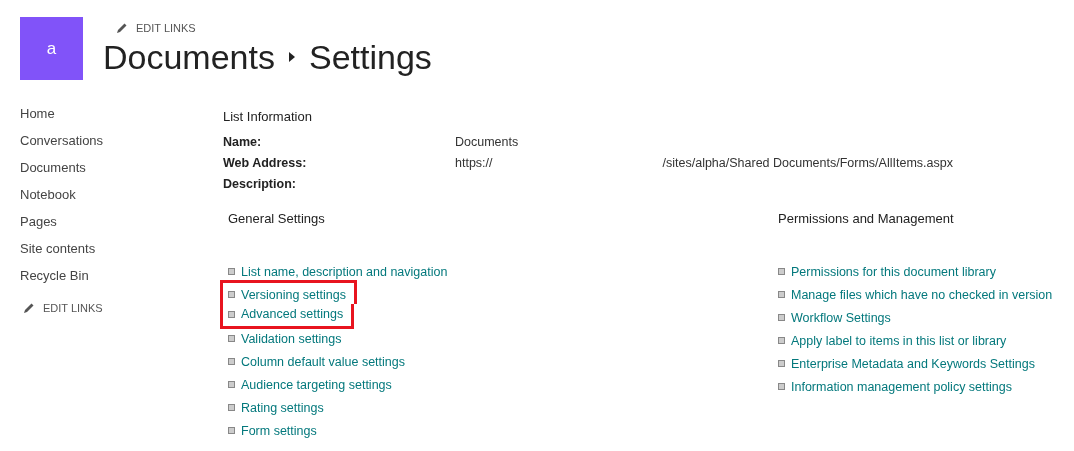 The width and height of the screenshot is (1074, 451). Describe the element at coordinates (291, 57) in the screenshot. I see `breadcrumb-arrow-icon` at that location.